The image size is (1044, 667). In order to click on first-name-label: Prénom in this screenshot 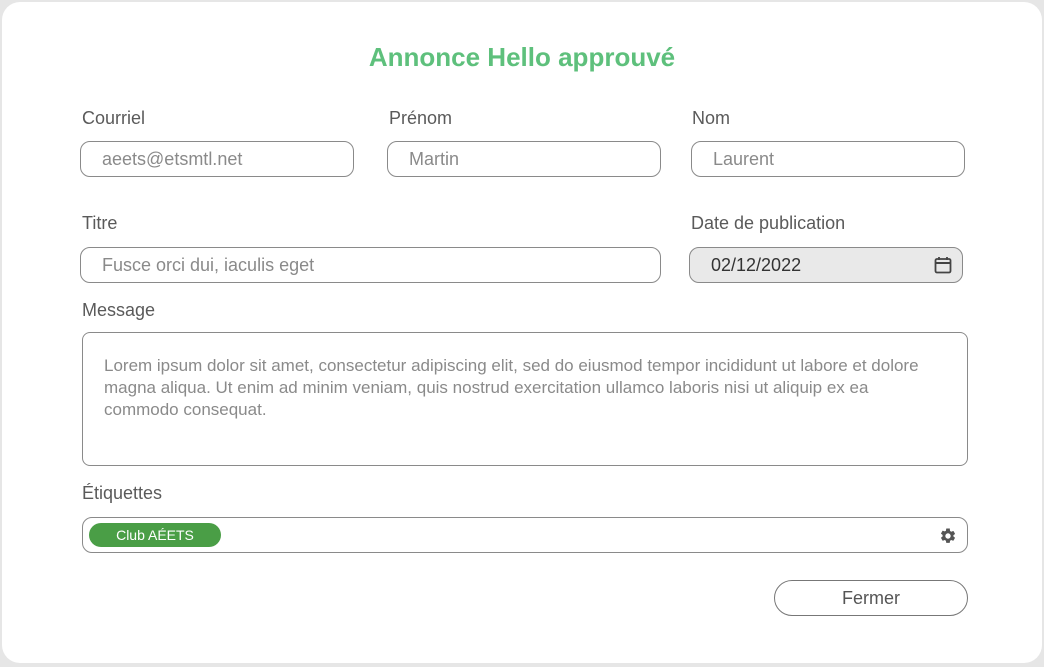, I will do `click(421, 118)`.